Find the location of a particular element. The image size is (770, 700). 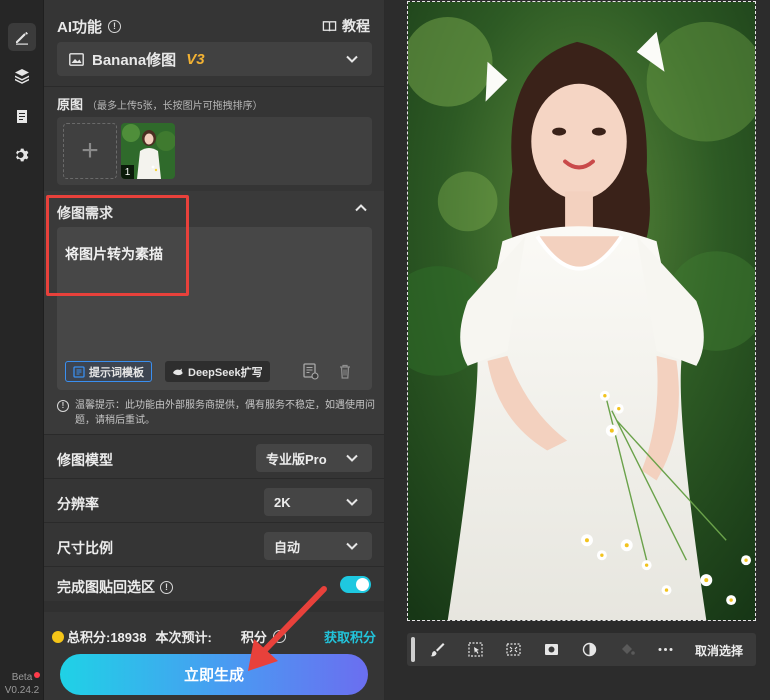

deepseek-button: DeepSeek扩写 is located at coordinates (217, 371).